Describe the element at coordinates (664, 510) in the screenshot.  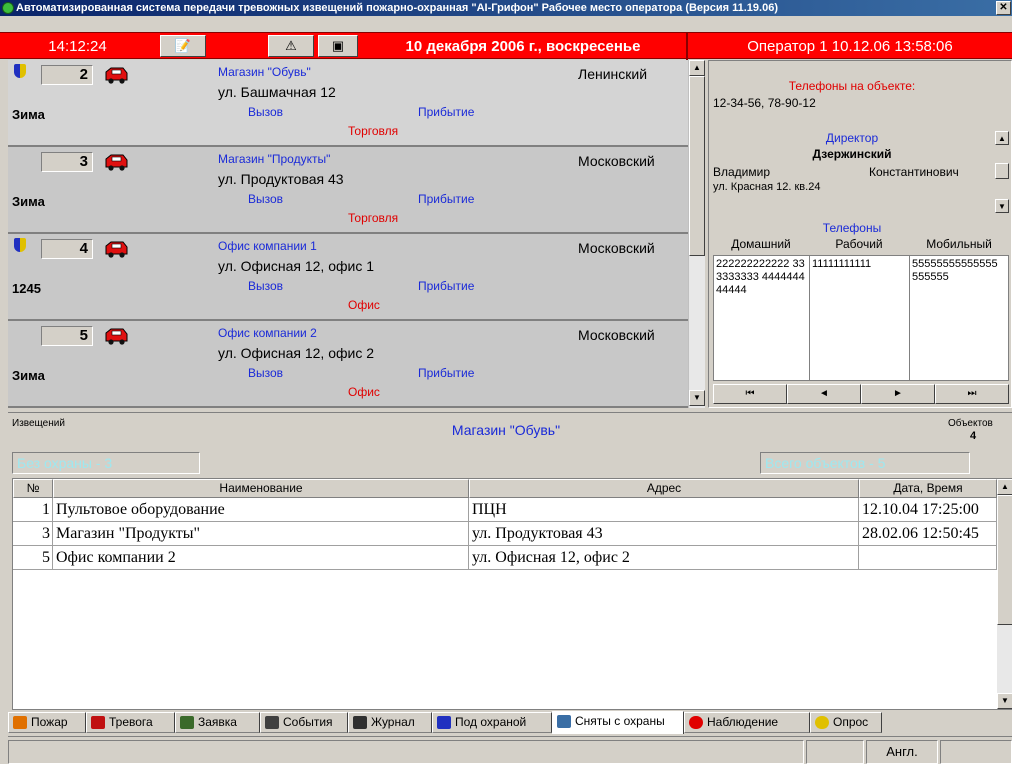
I see `row-address: ПЦН` at that location.